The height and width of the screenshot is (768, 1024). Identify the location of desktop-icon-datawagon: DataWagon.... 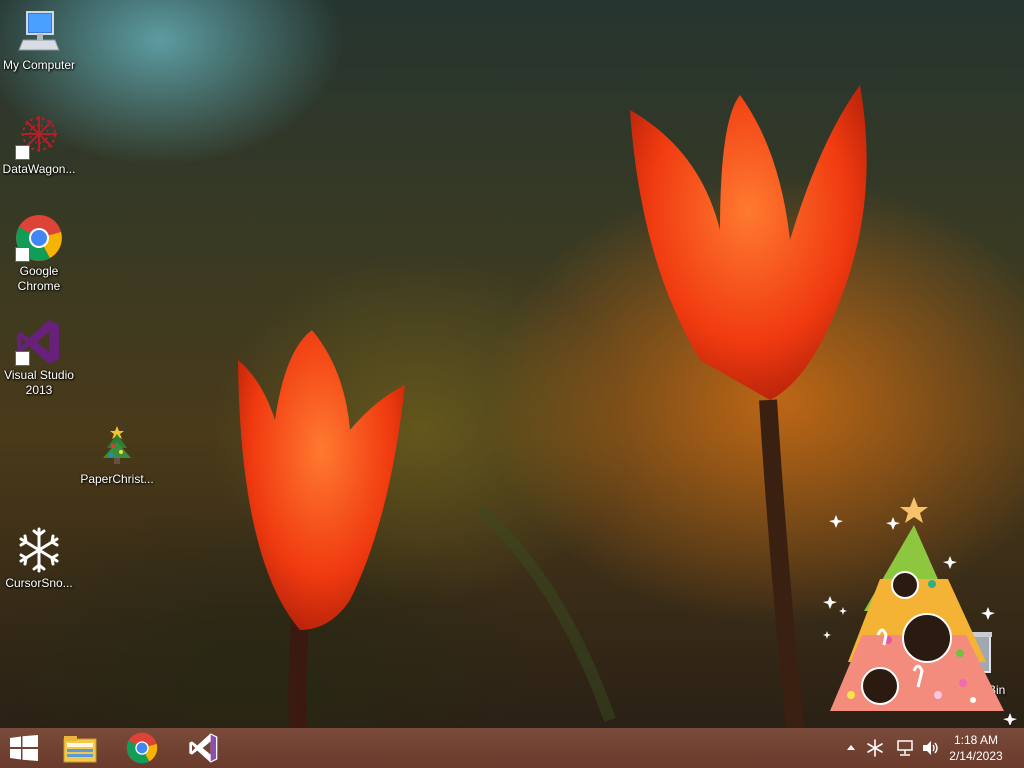
(39, 144).